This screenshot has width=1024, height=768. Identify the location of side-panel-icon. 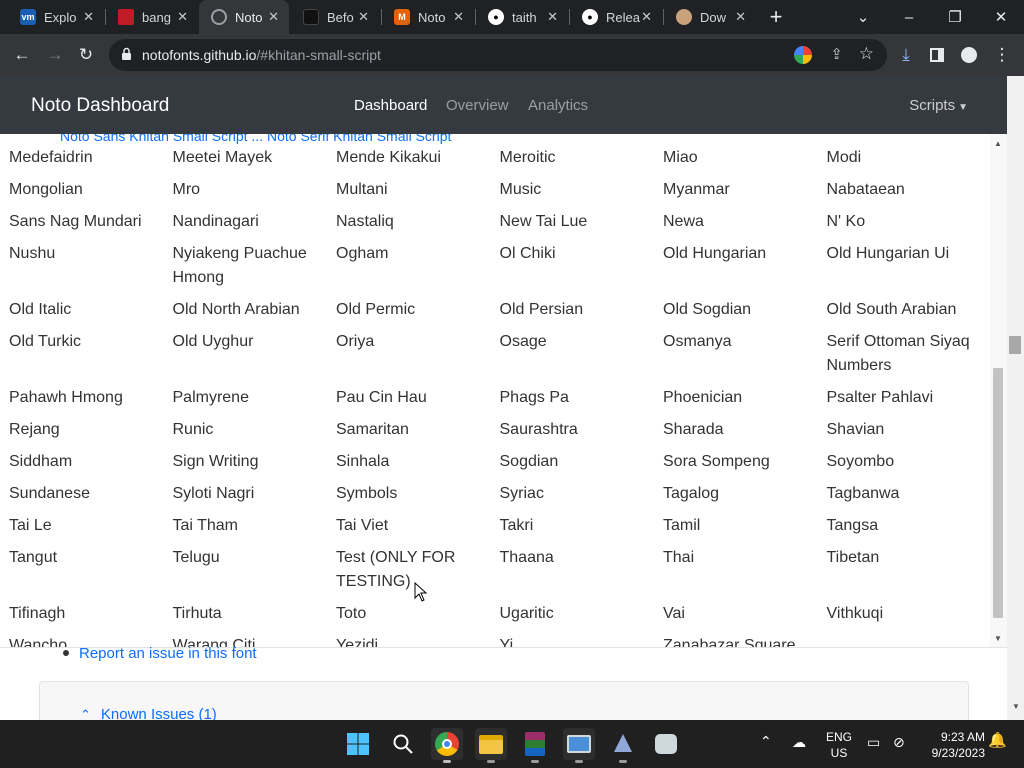
(937, 55).